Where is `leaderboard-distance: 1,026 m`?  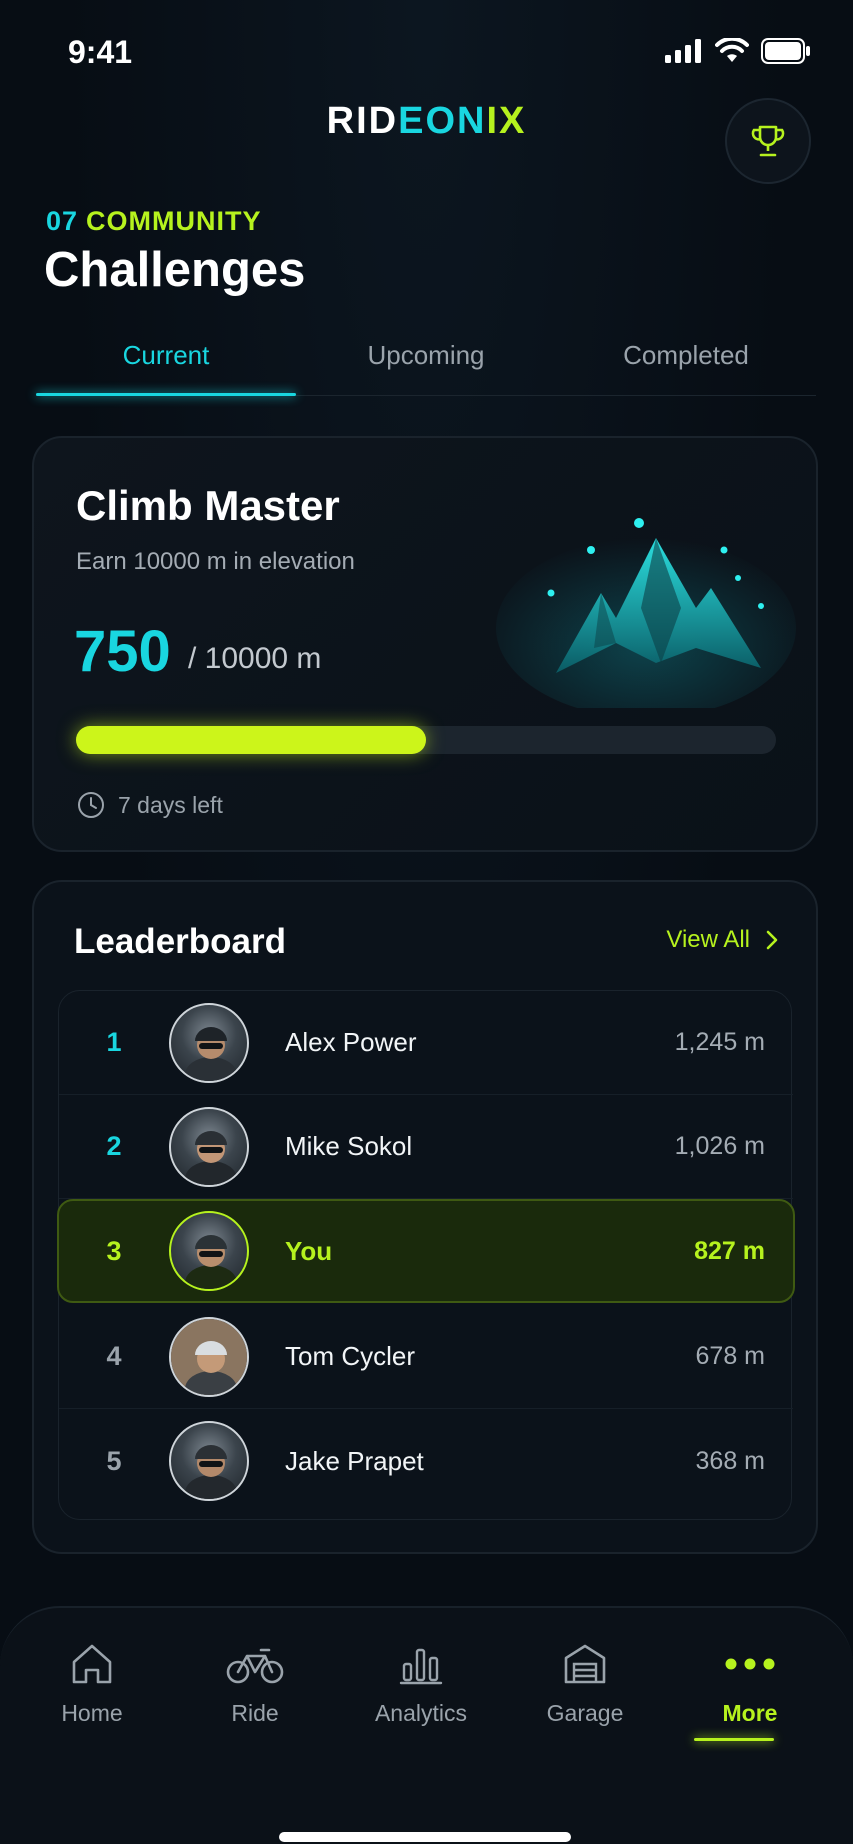 leaderboard-distance: 1,026 m is located at coordinates (719, 1146).